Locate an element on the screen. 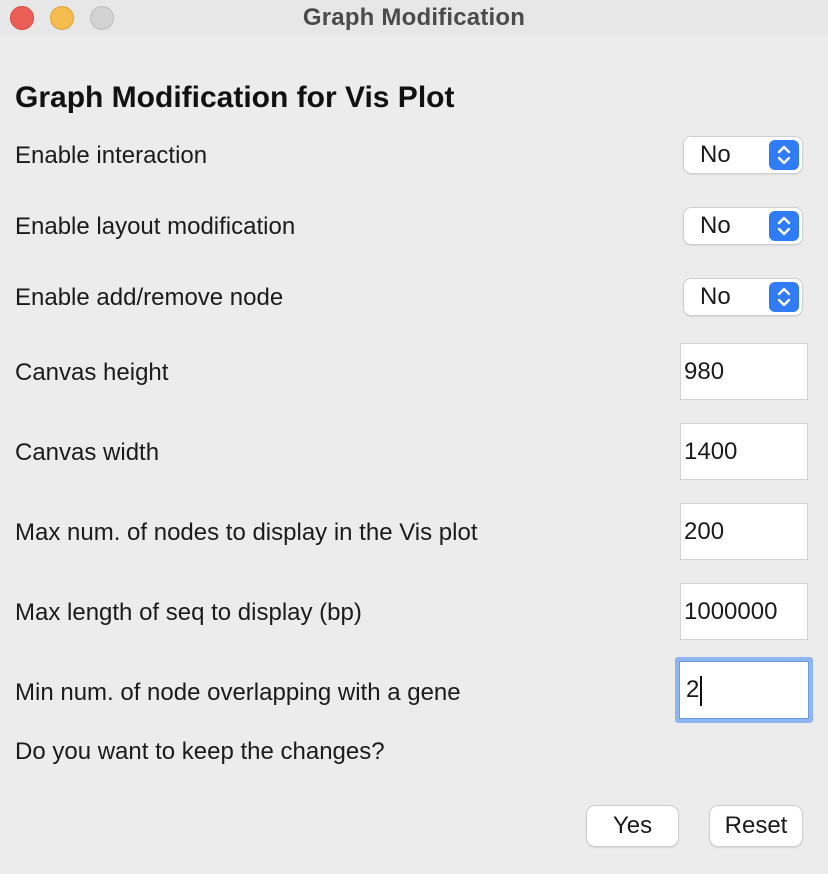 This screenshot has height=874, width=828. enable-add-remove-node-label: Enable add/remove node is located at coordinates (149, 297).